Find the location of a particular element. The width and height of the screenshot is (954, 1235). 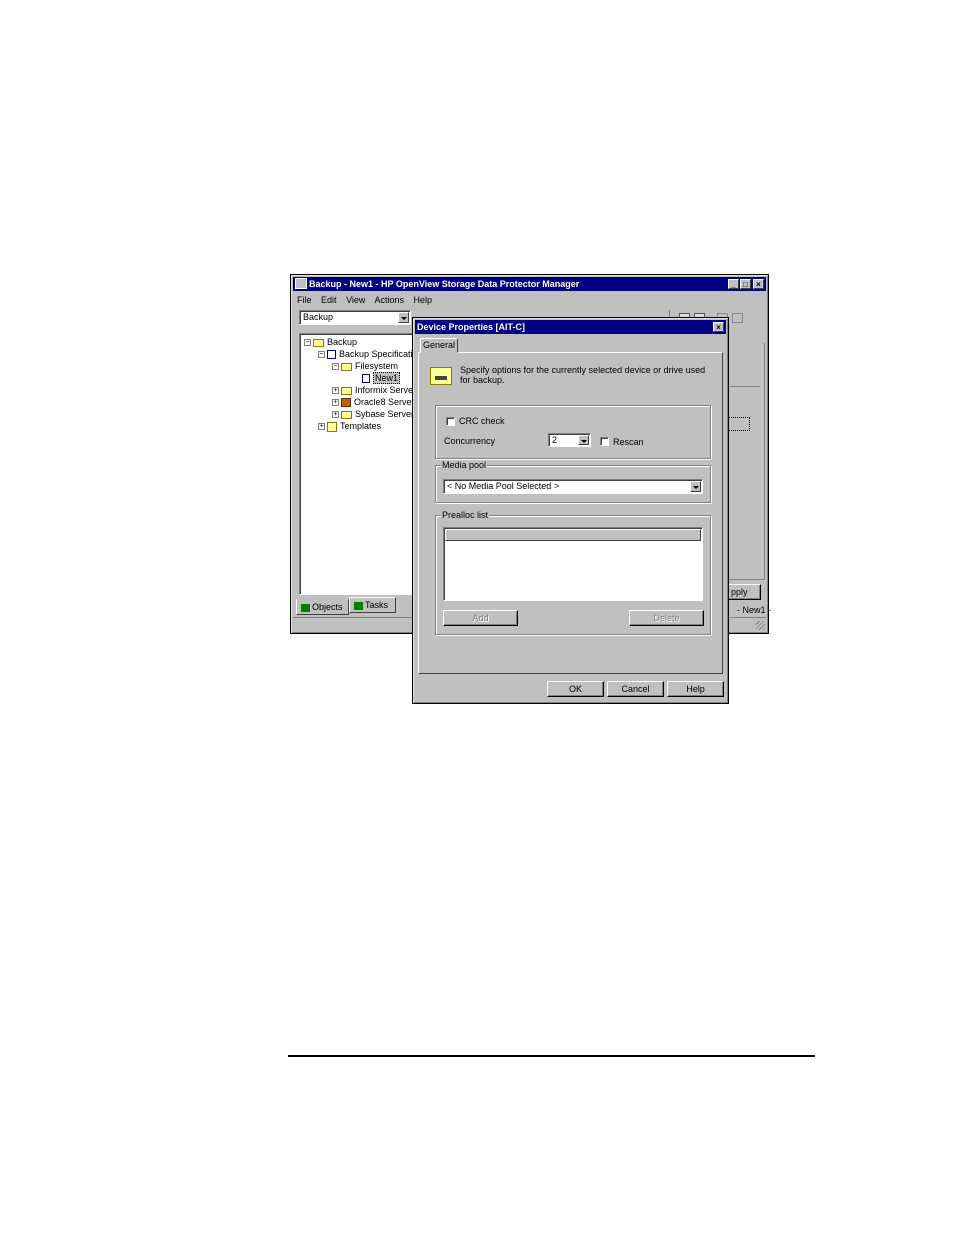

tree-item-sybase: + Sybase Server is located at coordinates (373, 414).